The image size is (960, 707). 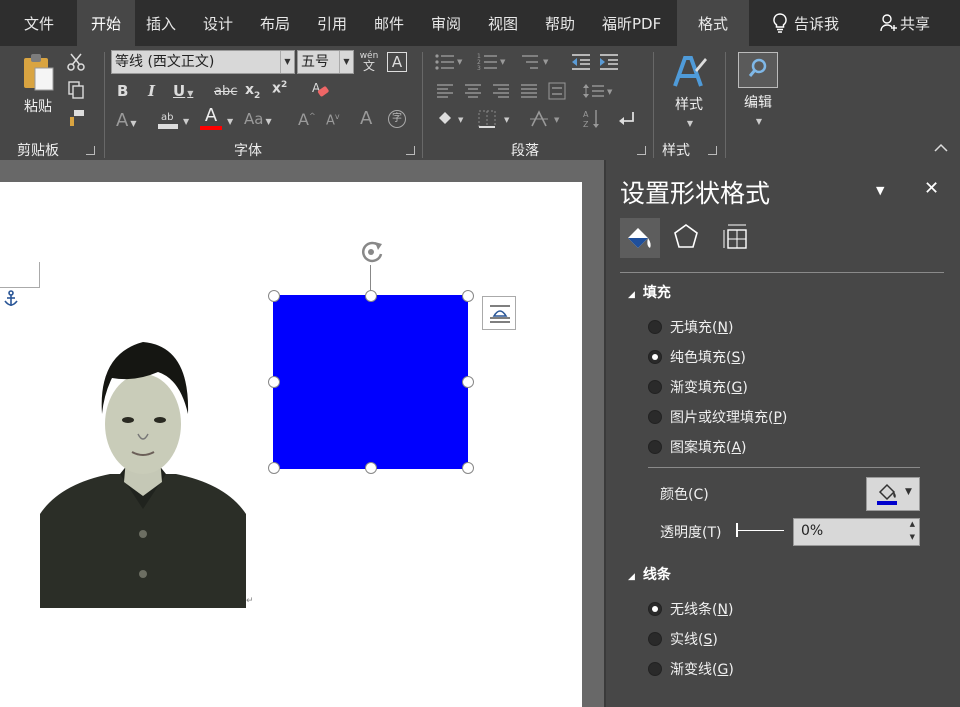 I want to click on show-formatting-marks-icon, so click(x=626, y=121).